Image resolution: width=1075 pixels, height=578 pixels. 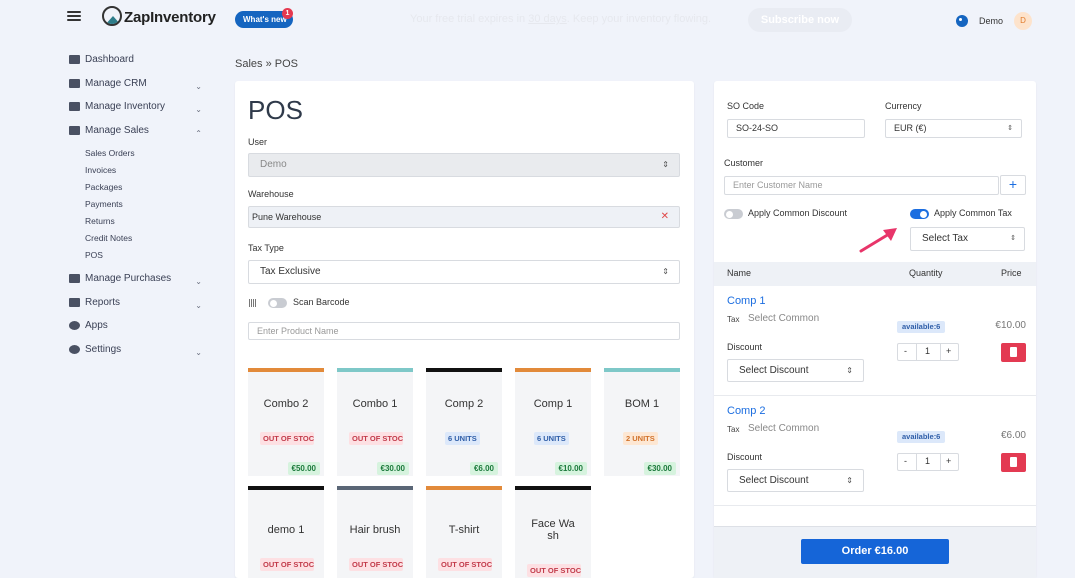 What do you see at coordinates (570, 468) in the screenshot?
I see `price-badge: €10.00` at bounding box center [570, 468].